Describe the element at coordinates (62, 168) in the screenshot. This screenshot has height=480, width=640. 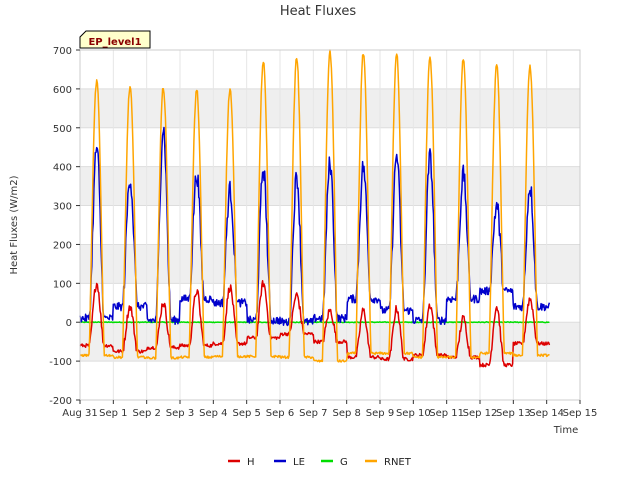
I see `y-tick-label: 400` at that location.